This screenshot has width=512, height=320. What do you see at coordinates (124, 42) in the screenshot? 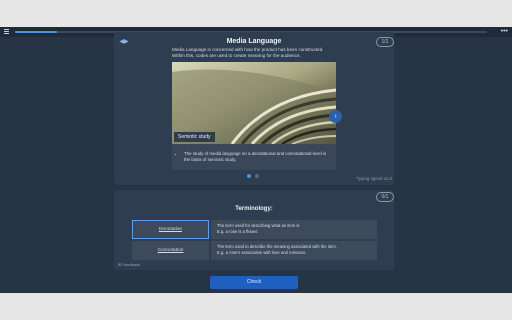
I see `collapse-panel-icon: ◀▶` at bounding box center [124, 42].